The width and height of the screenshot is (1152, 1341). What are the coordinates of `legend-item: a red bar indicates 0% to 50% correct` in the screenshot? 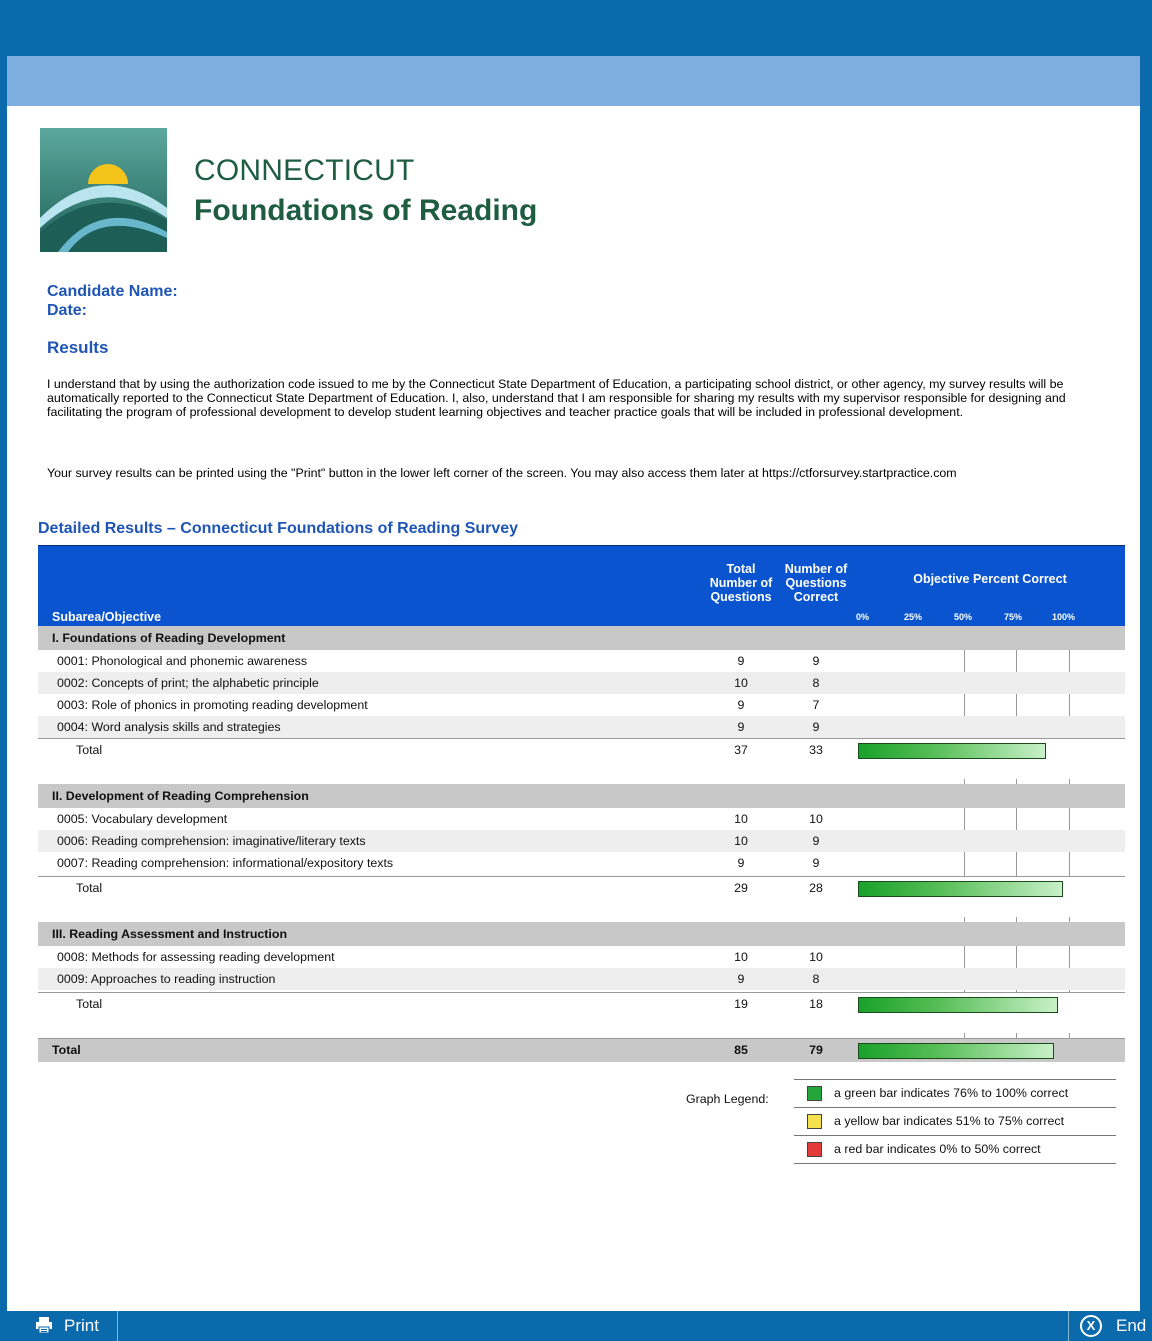 It's located at (955, 1150).